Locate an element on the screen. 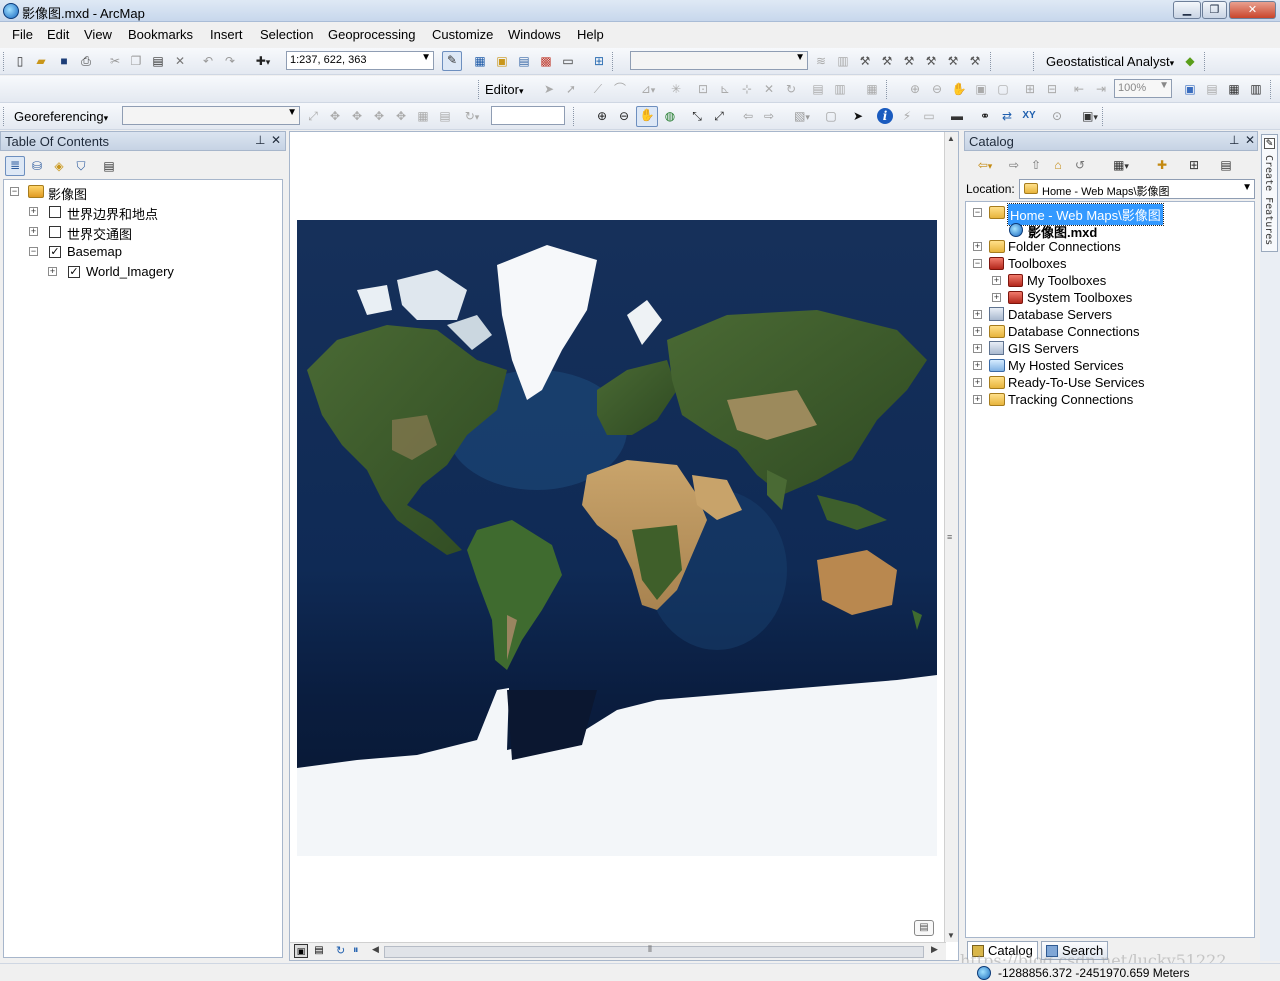  menu-edit: Edit is located at coordinates (58, 34).